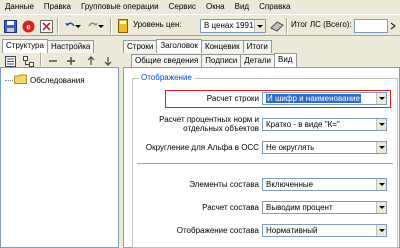  I want to click on composition-display-value: Нормативный, so click(292, 230).